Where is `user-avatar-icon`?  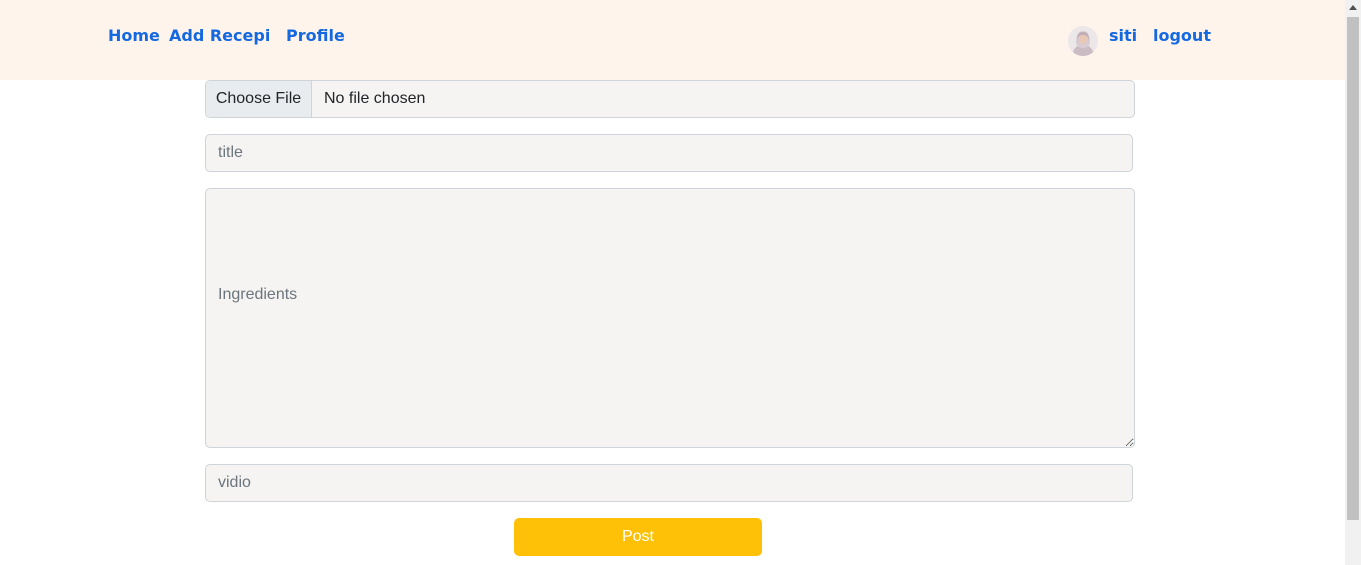
user-avatar-icon is located at coordinates (1083, 41).